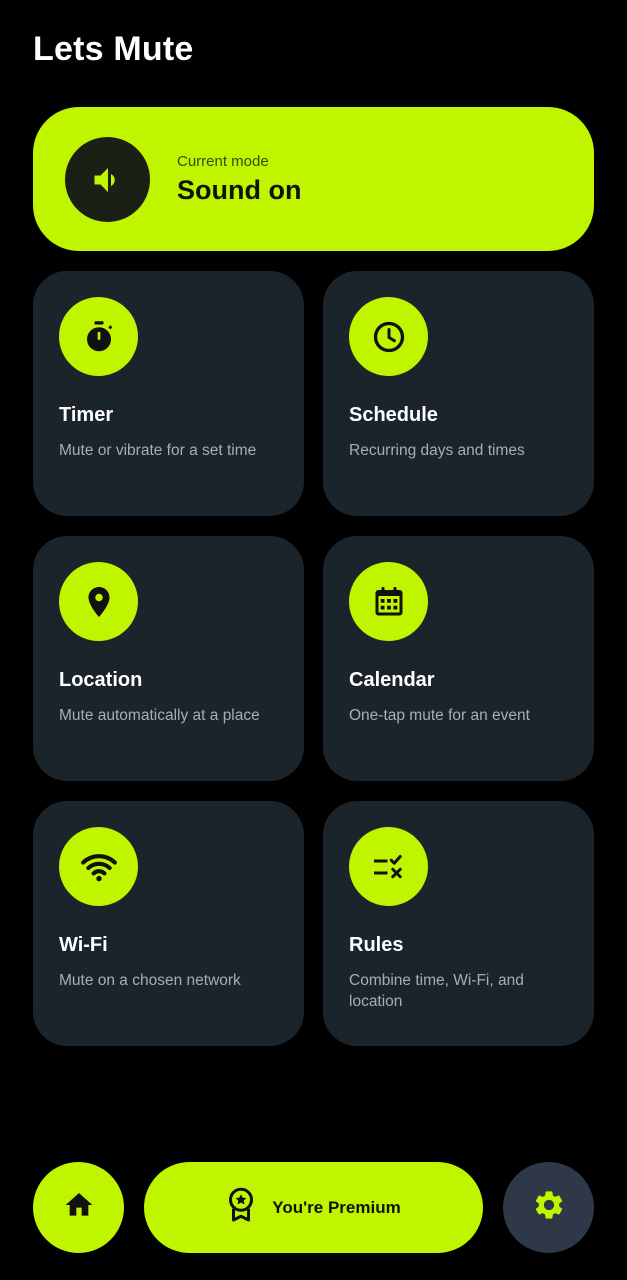 The width and height of the screenshot is (627, 1280). Describe the element at coordinates (376, 945) in the screenshot. I see `tile-title: Rules` at that location.